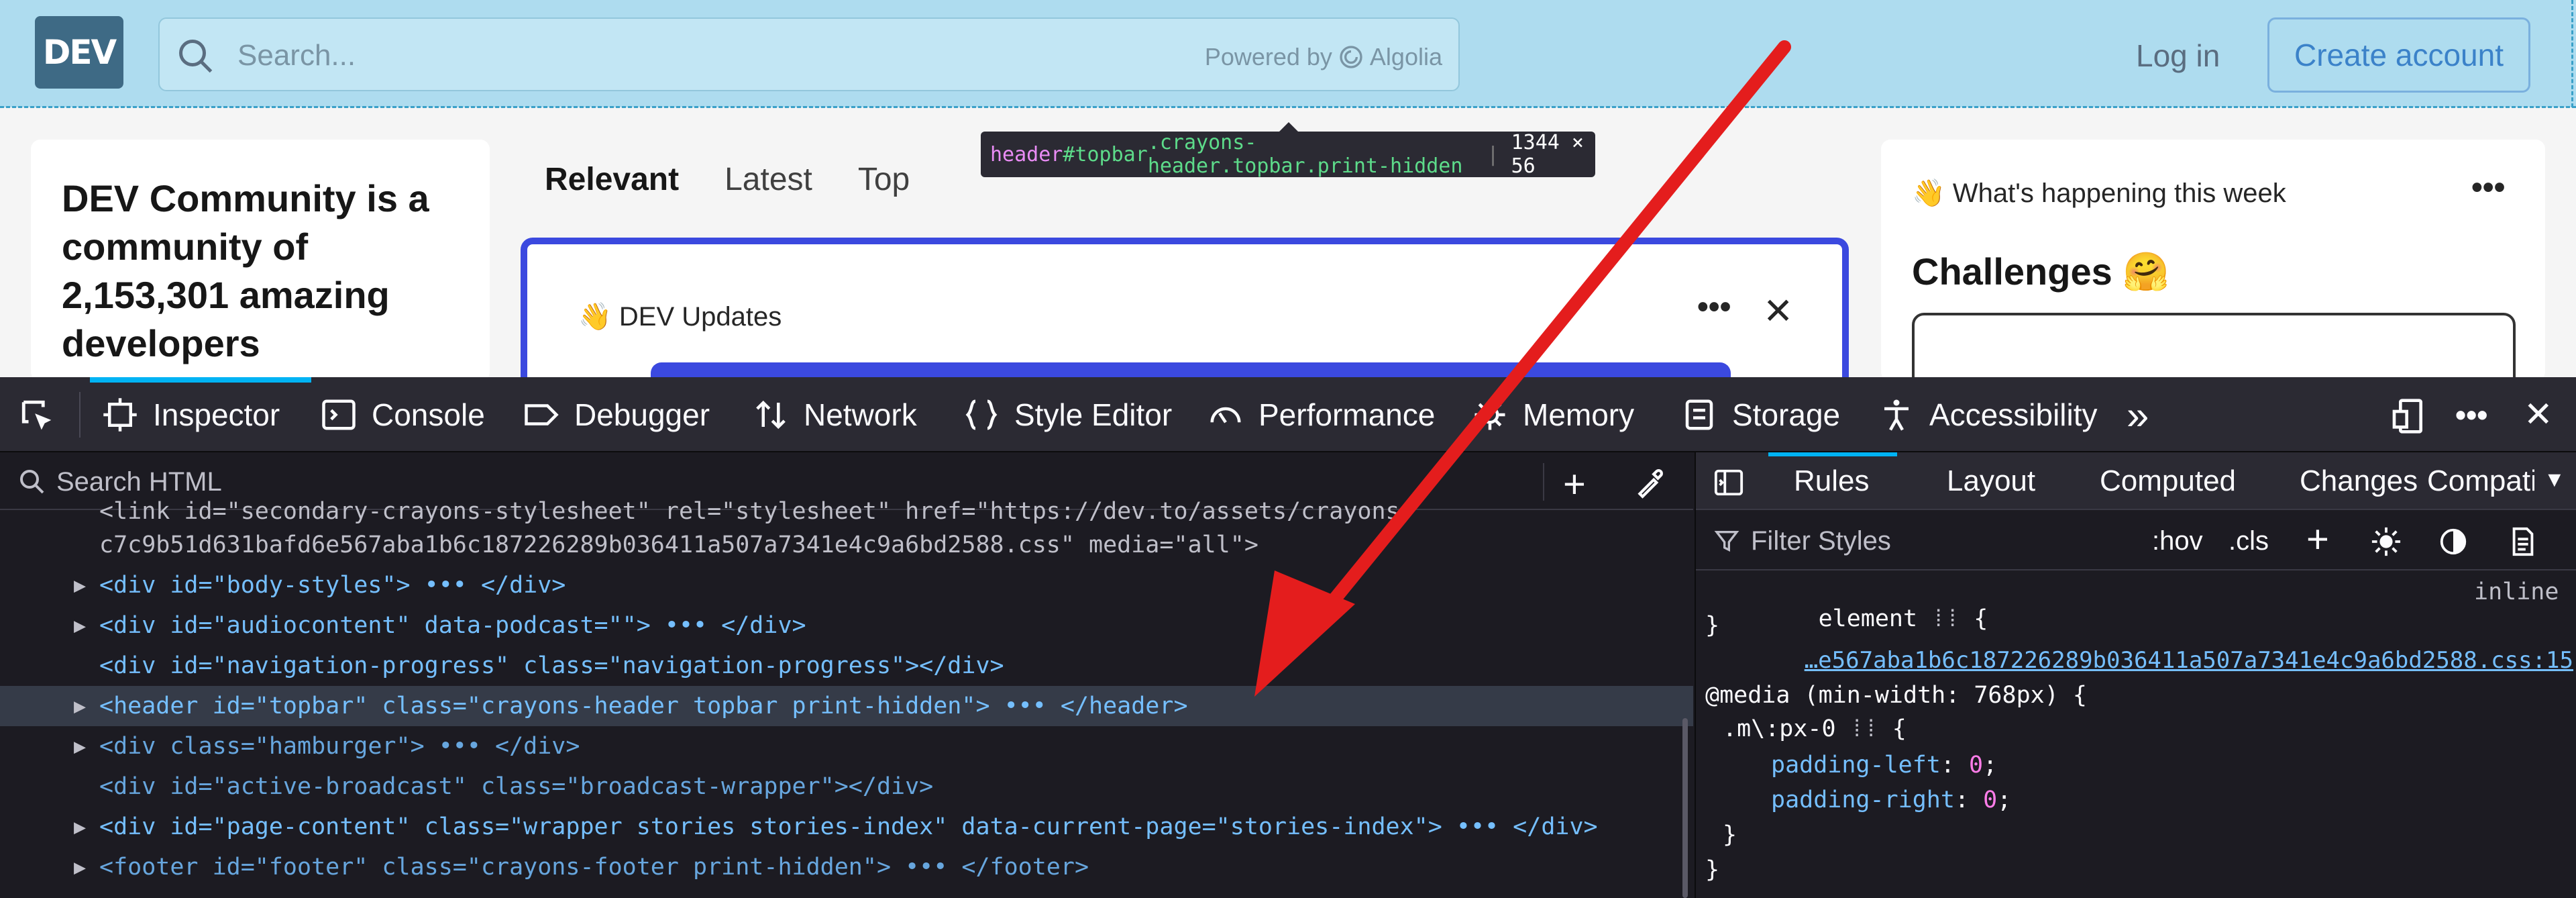  Describe the element at coordinates (2138, 414) in the screenshot. I see `more-tabs-overflow: »` at that location.